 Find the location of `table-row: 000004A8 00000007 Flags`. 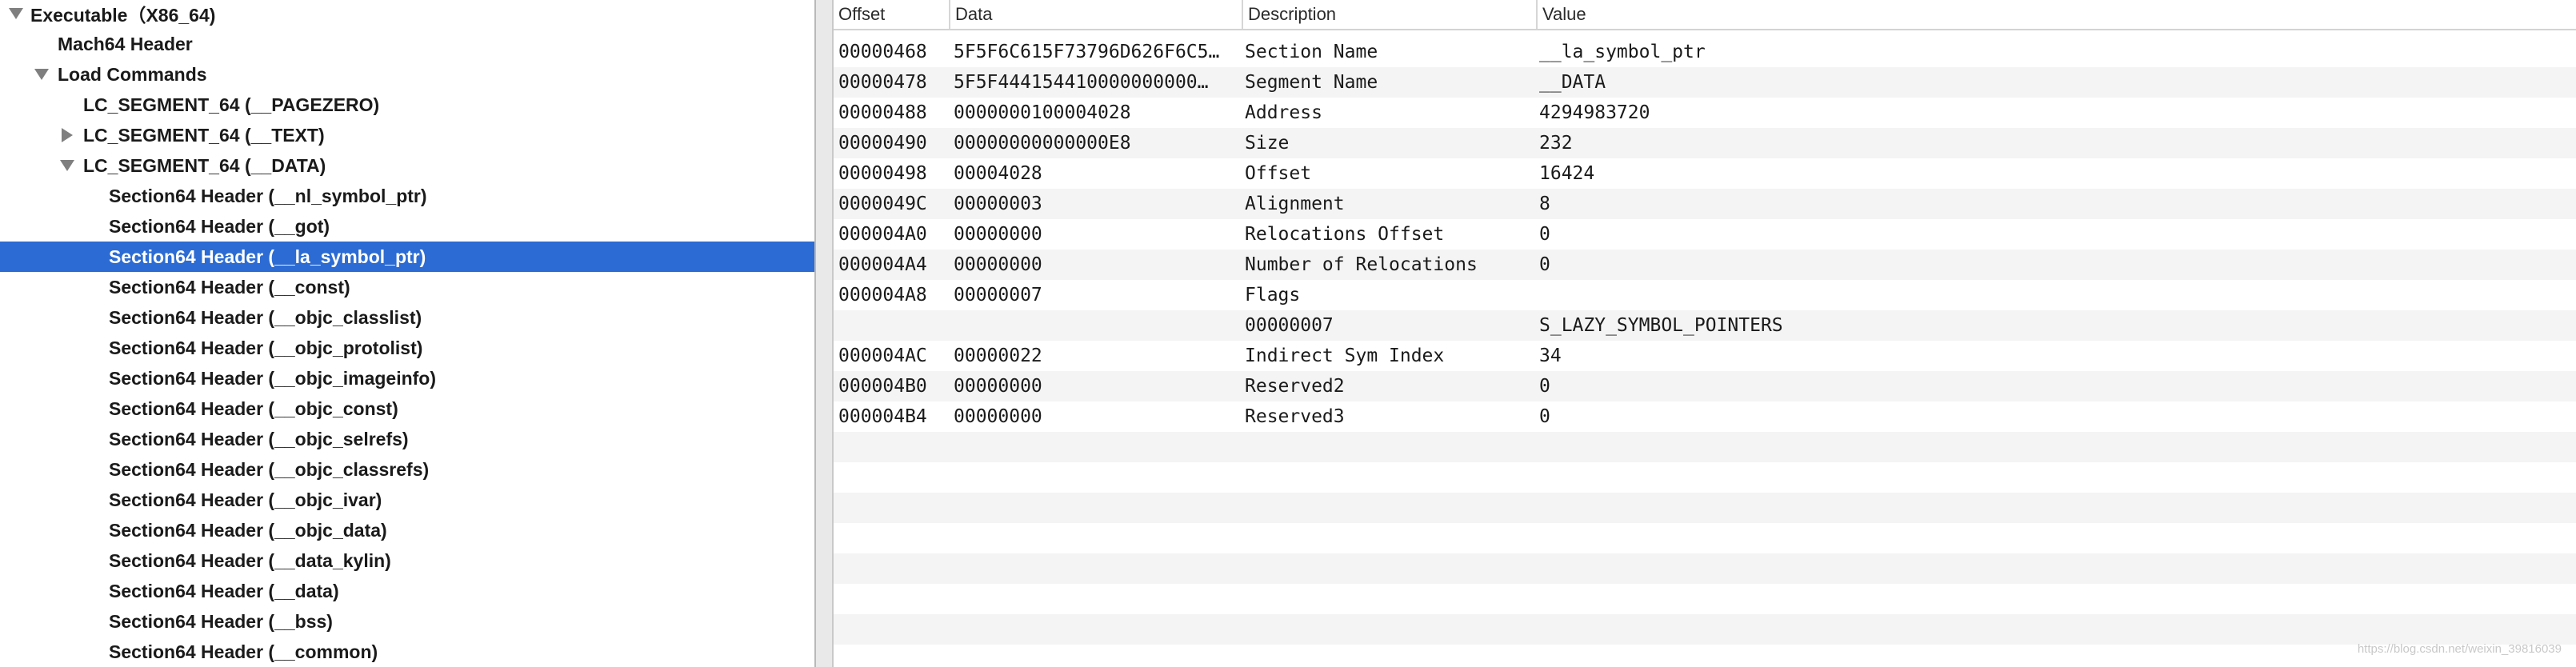

table-row: 000004A8 00000007 Flags is located at coordinates (1705, 295).